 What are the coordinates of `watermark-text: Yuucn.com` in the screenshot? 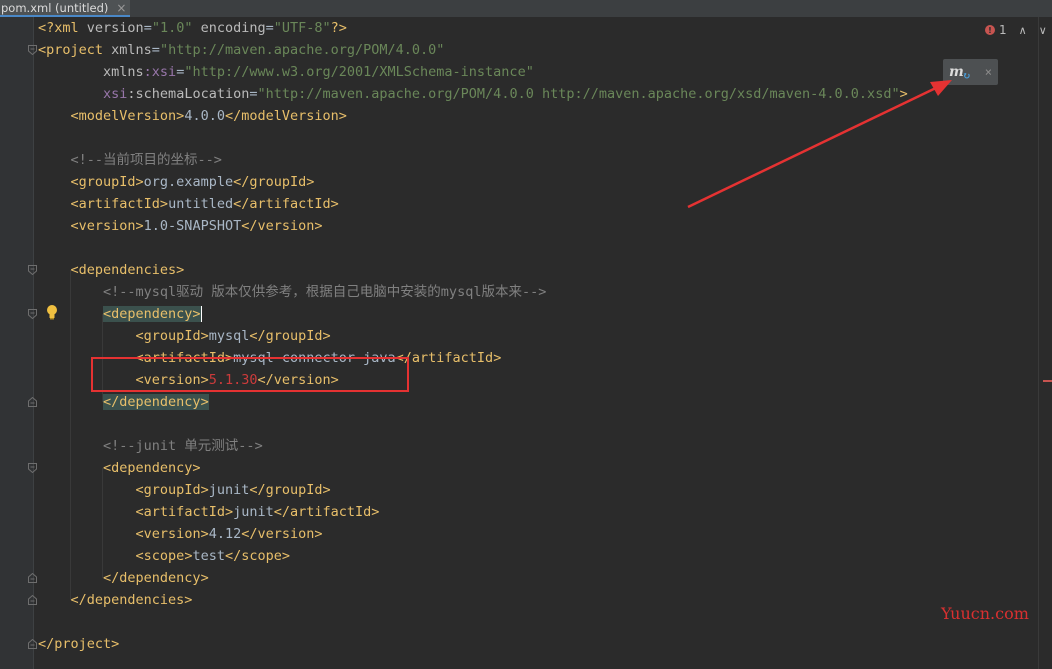 It's located at (985, 613).